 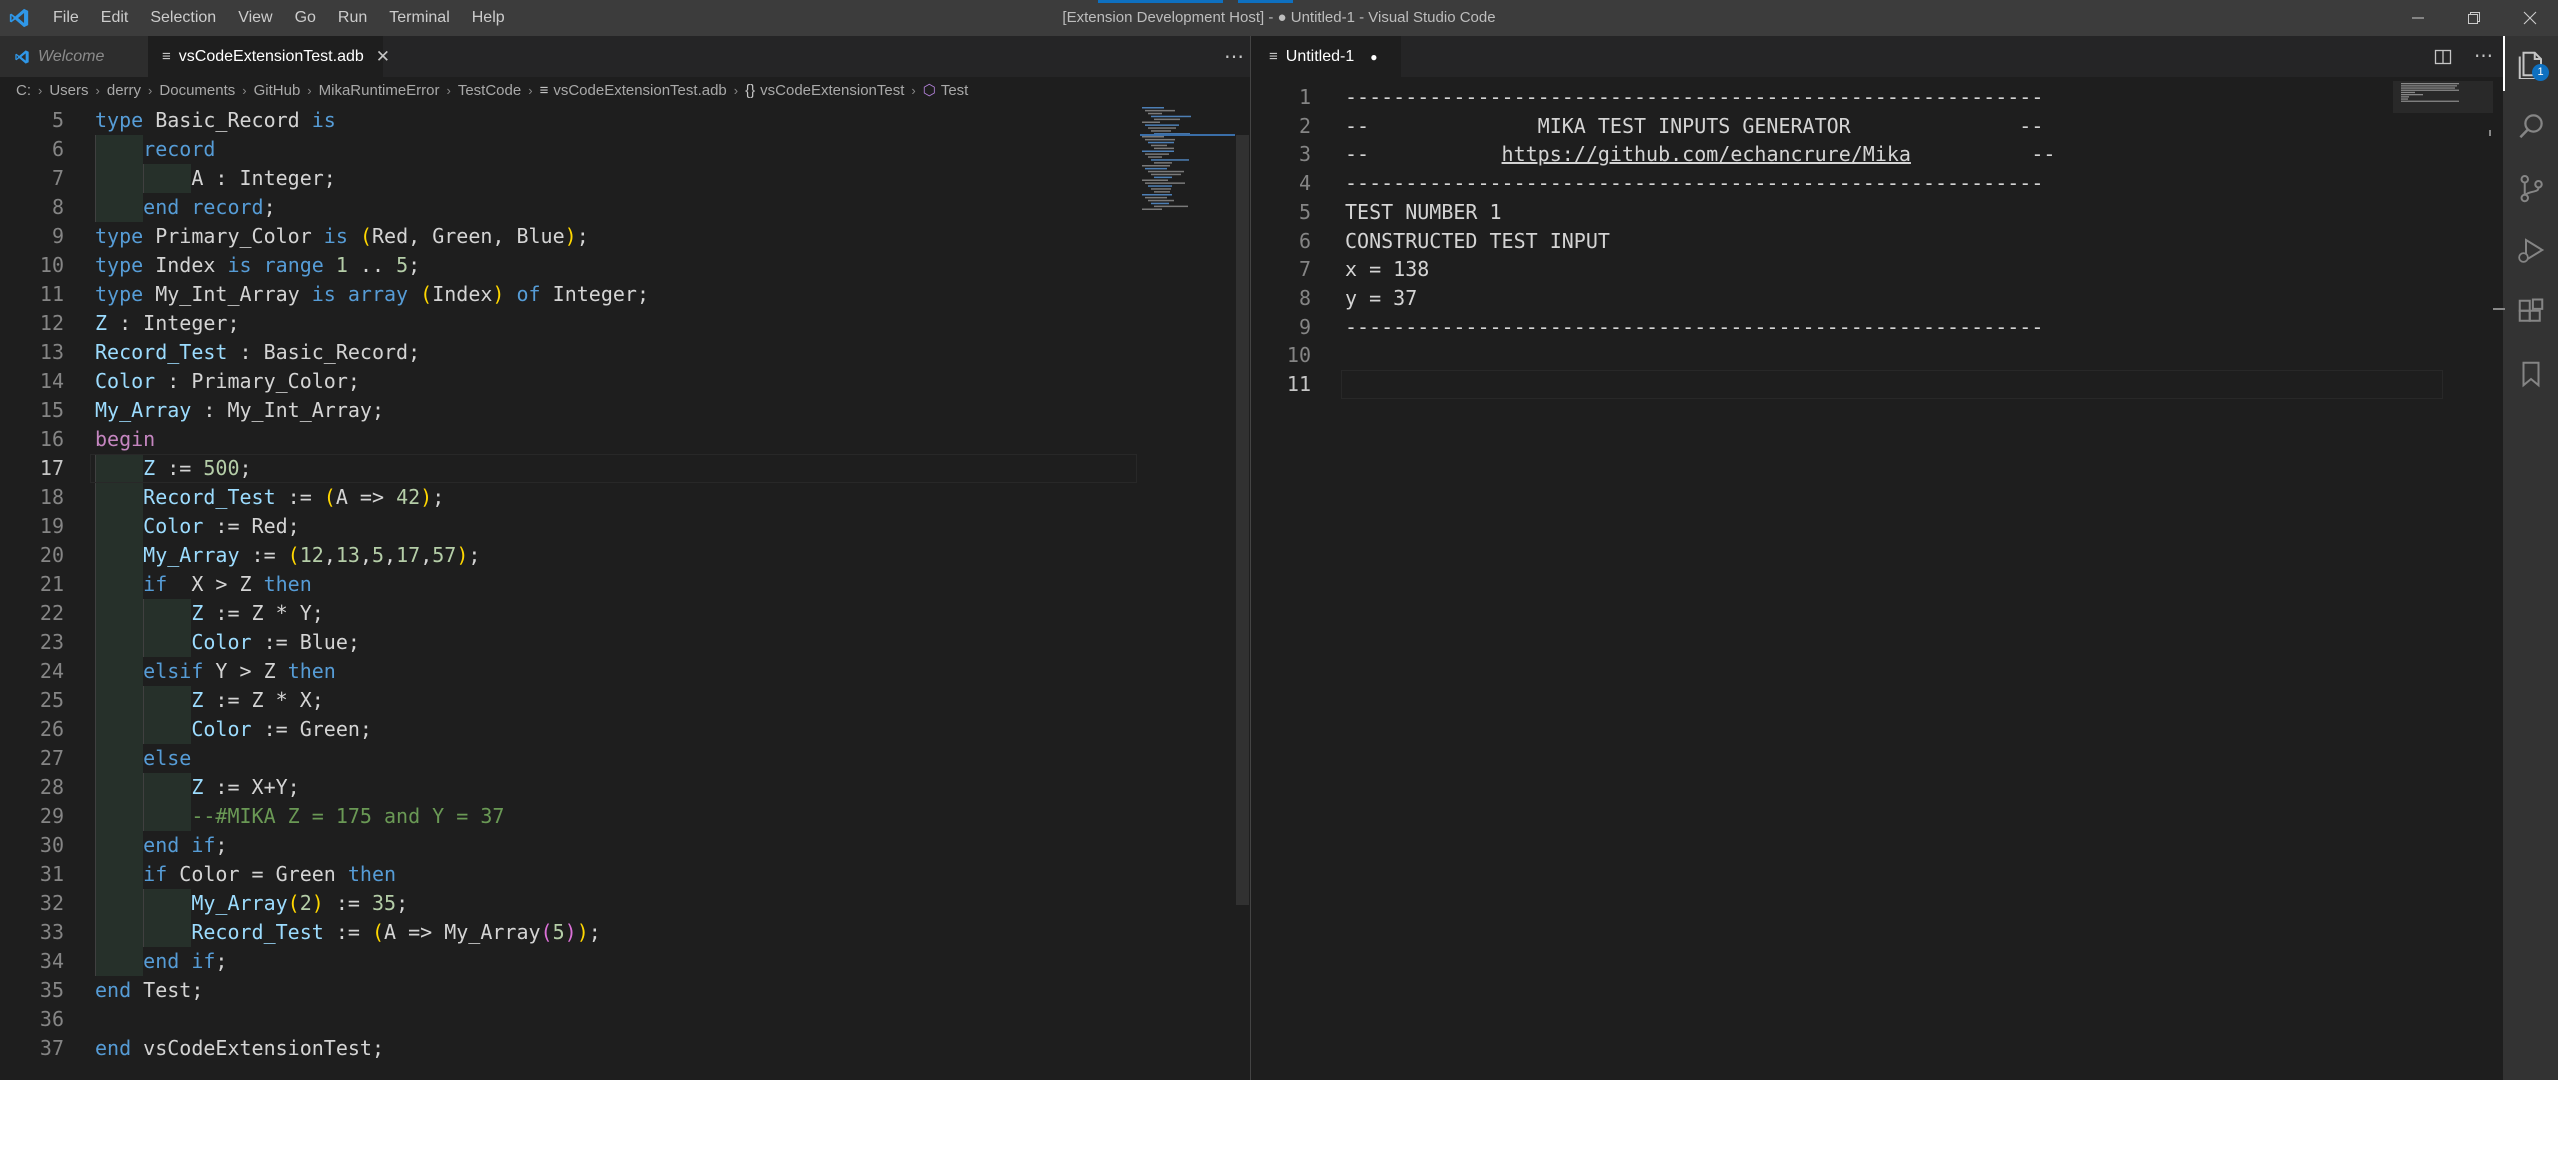 I want to click on code-line: 20 My_Array := (12,13,5,17,57);, so click(x=575, y=555).